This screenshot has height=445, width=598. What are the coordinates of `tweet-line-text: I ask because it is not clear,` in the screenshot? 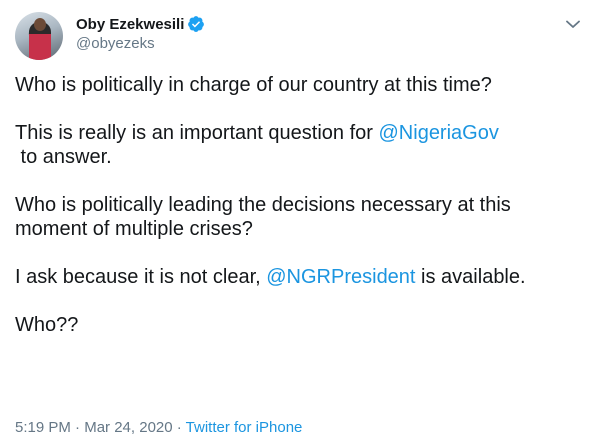 It's located at (141, 277).